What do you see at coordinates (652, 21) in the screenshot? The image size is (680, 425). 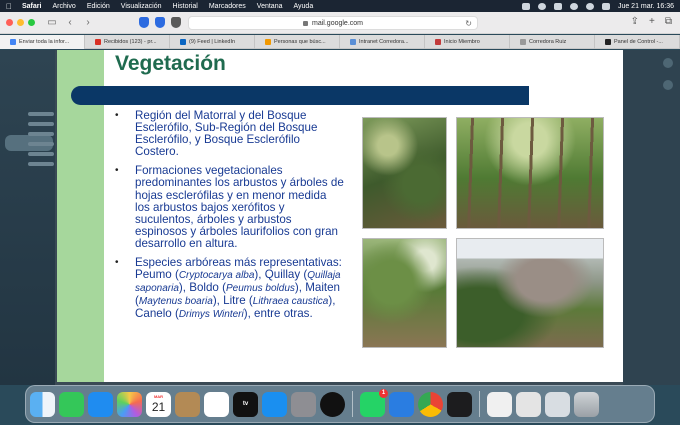 I see `new-tab-icon: +` at bounding box center [652, 21].